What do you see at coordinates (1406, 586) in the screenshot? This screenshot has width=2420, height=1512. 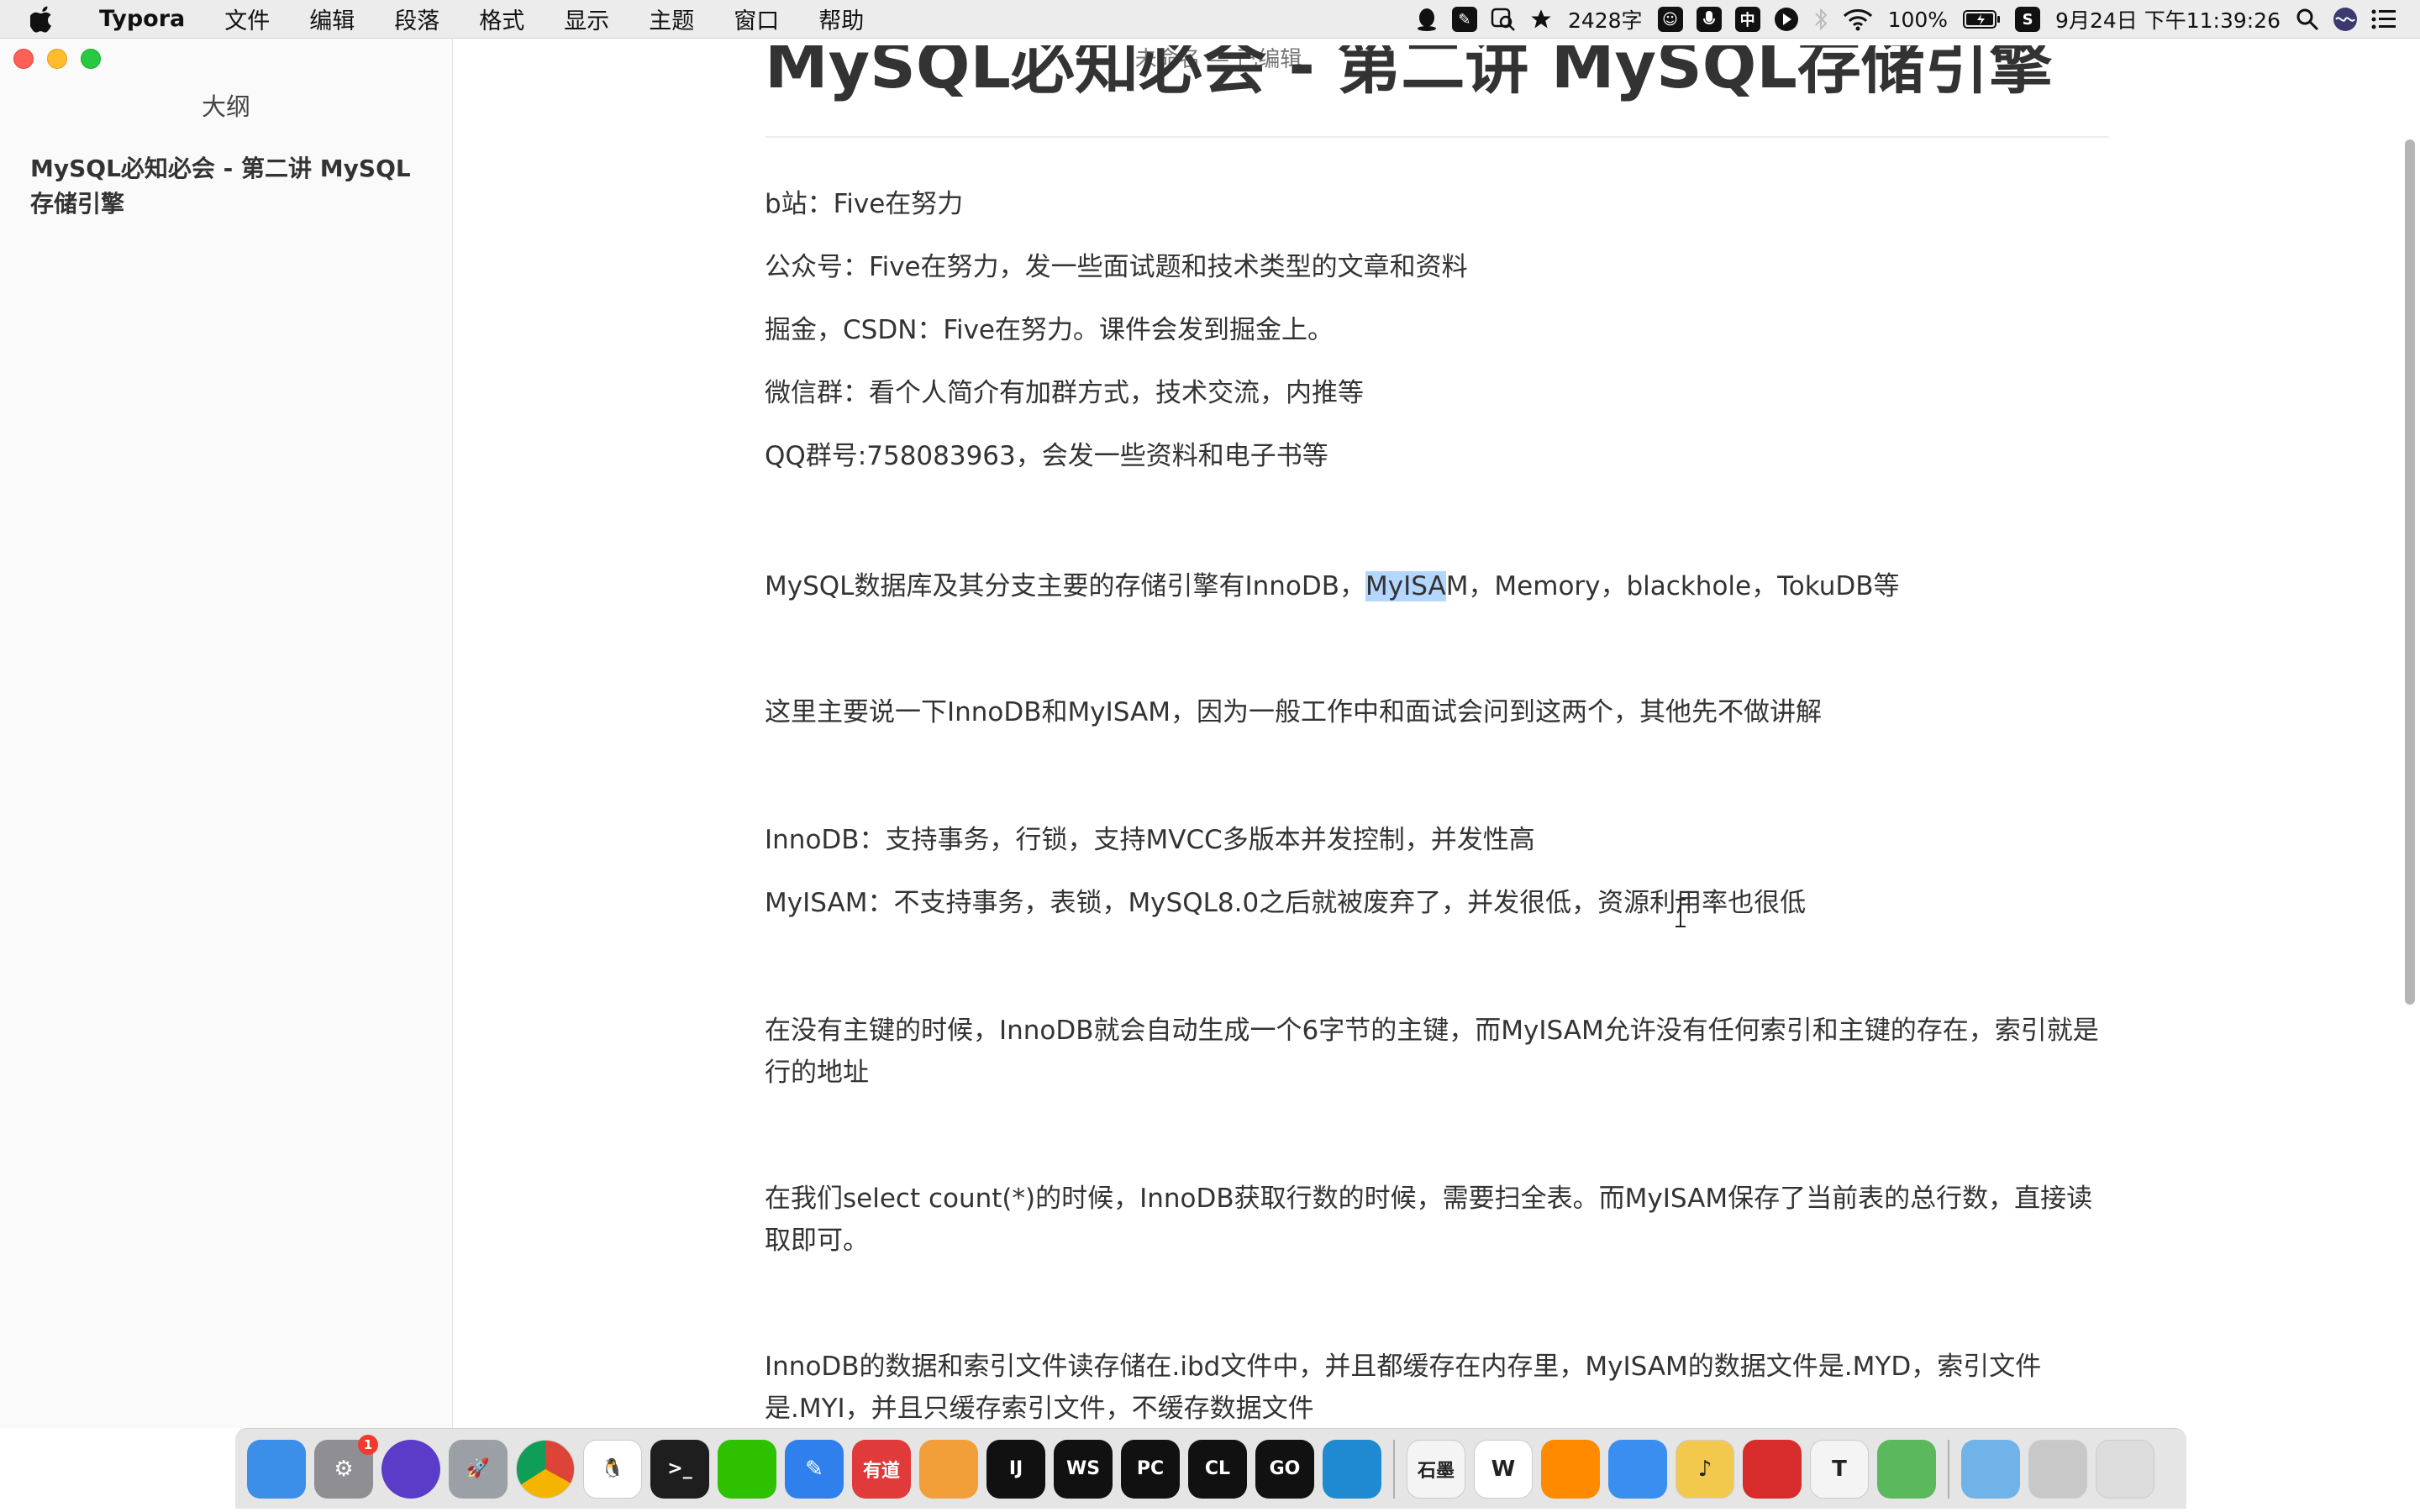 I see `text-selection: MyISA` at bounding box center [1406, 586].